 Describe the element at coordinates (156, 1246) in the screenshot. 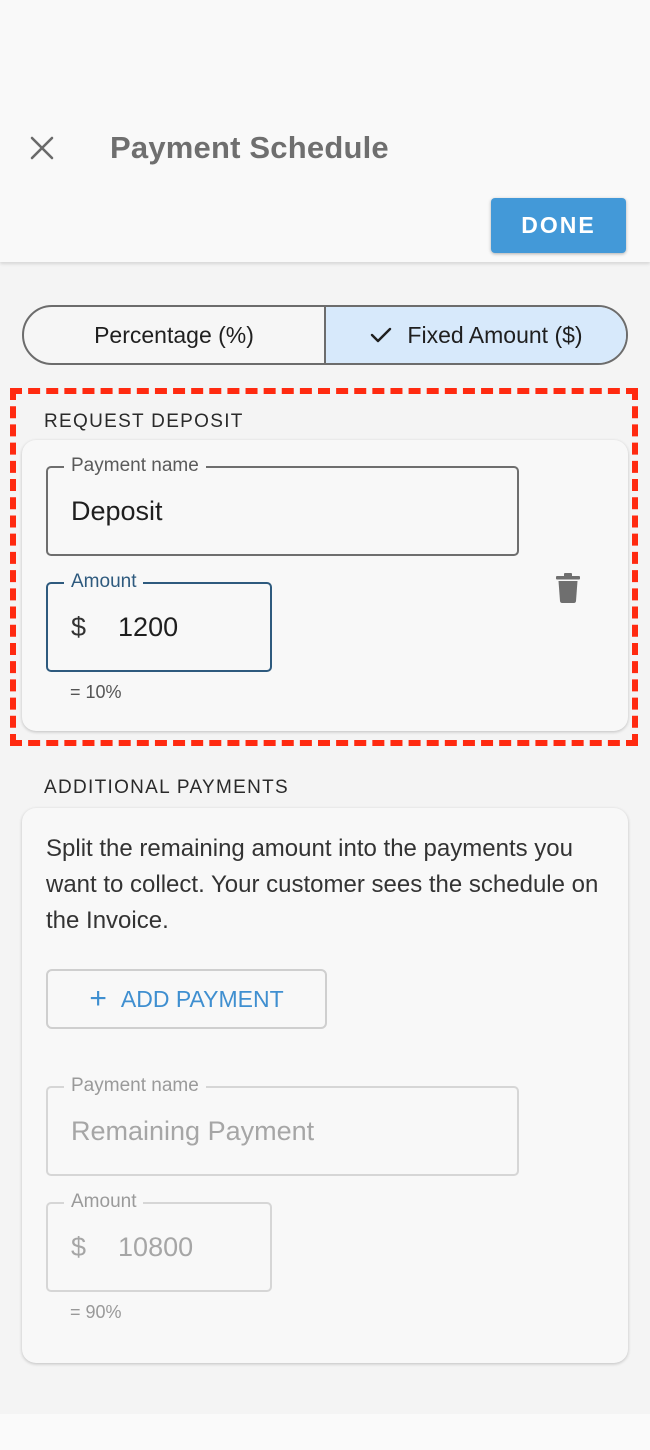

I see `remaining-amount-value: 10800` at that location.